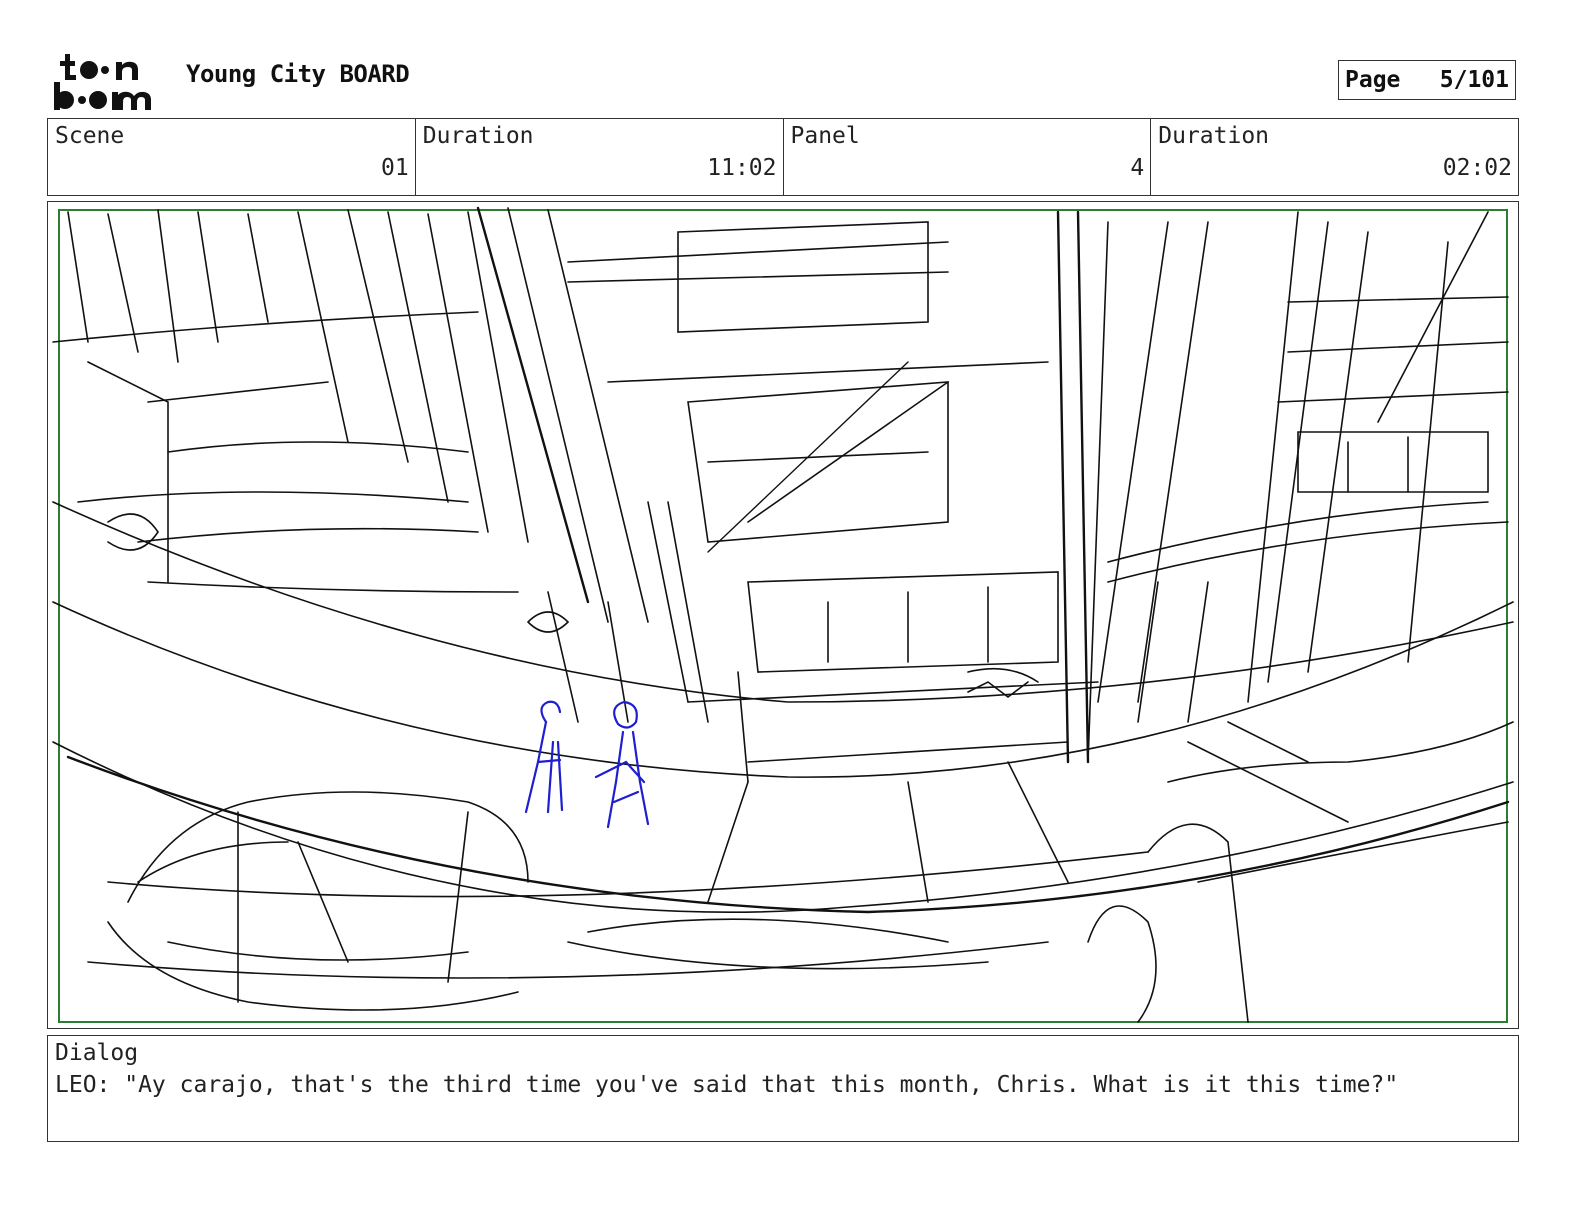 The image size is (1584, 1224). I want to click on character-chris, so click(622, 764).